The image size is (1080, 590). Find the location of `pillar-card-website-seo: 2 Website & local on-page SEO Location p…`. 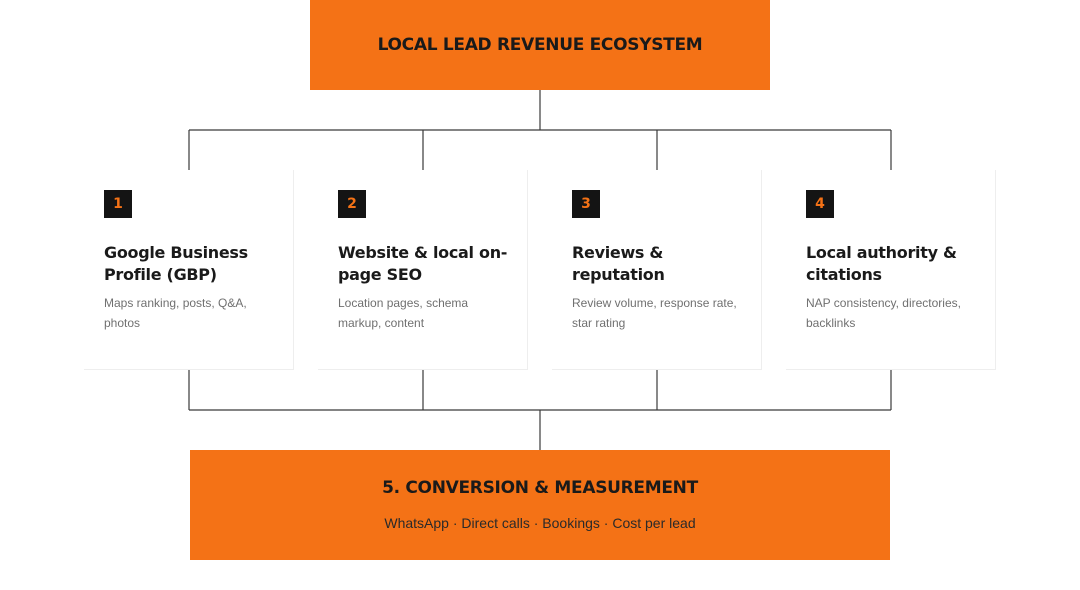

pillar-card-website-seo: 2 Website & local on-page SEO Location p… is located at coordinates (423, 270).